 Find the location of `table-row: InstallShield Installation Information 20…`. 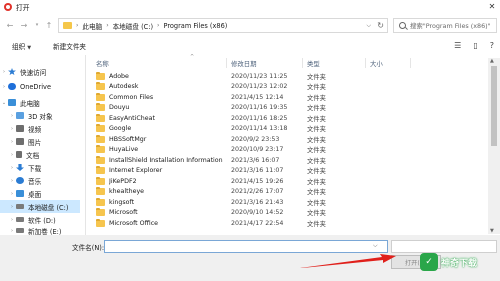

table-row: InstallShield Installation Information 20… is located at coordinates (243, 160).